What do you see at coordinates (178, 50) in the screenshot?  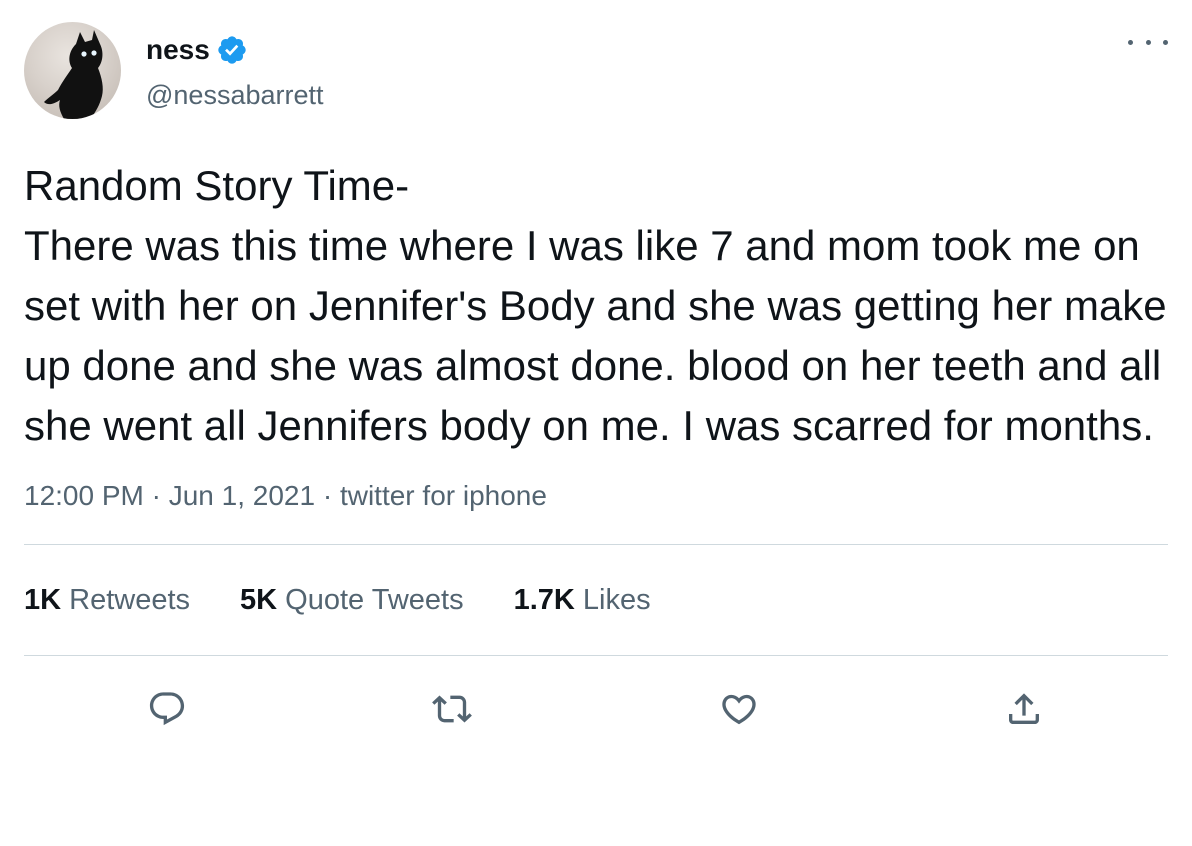 I see `display-name: ness` at bounding box center [178, 50].